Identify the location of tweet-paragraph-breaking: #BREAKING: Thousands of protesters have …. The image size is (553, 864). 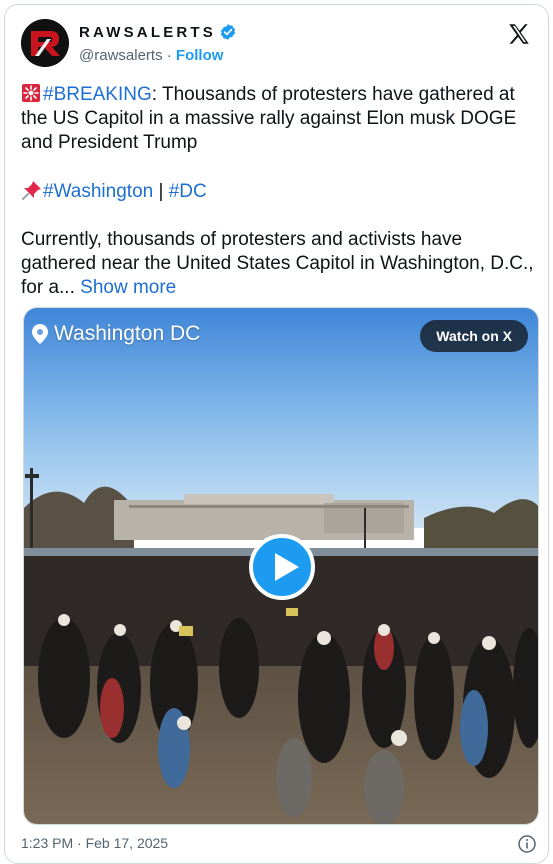
(278, 119).